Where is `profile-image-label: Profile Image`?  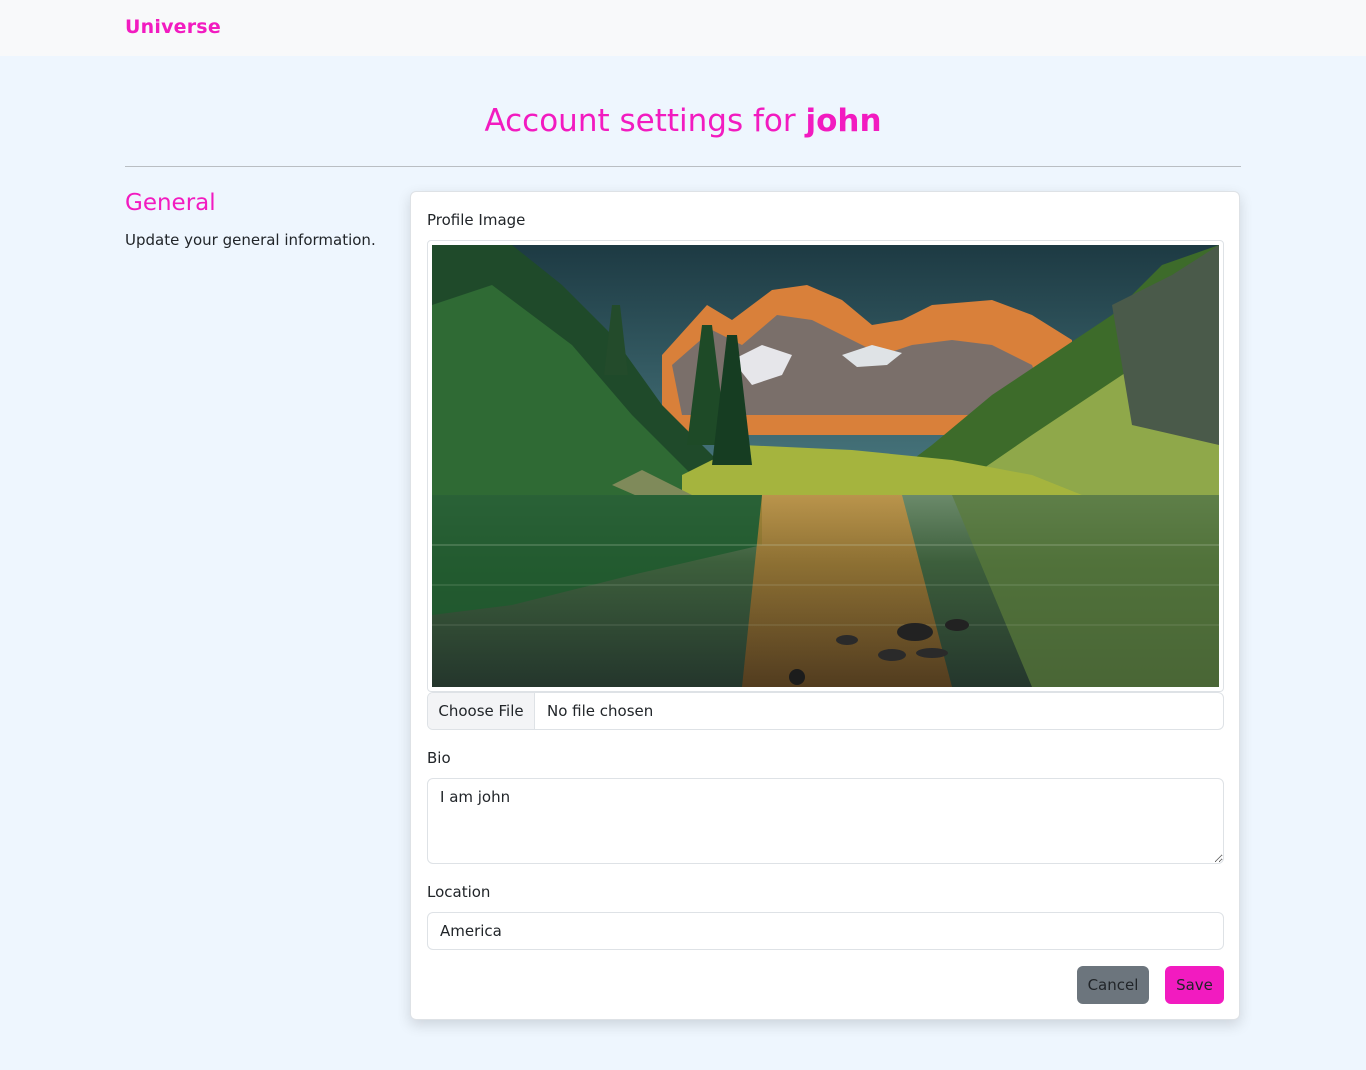
profile-image-label: Profile Image is located at coordinates (476, 220).